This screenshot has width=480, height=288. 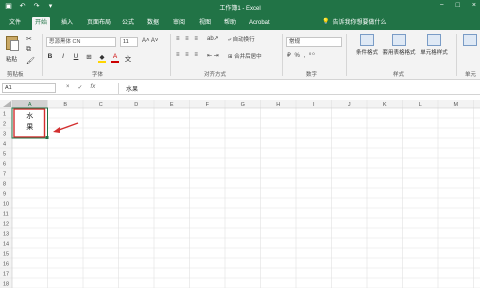 I want to click on row-header-3: 3, so click(x=4, y=135).